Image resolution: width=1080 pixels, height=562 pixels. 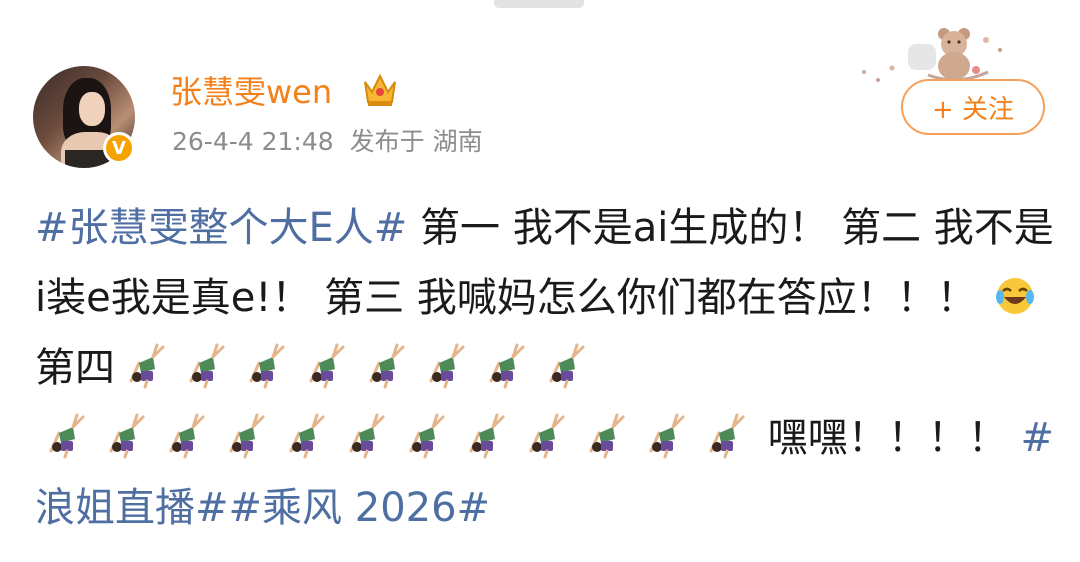 What do you see at coordinates (380, 89) in the screenshot?
I see `crown-icon` at bounding box center [380, 89].